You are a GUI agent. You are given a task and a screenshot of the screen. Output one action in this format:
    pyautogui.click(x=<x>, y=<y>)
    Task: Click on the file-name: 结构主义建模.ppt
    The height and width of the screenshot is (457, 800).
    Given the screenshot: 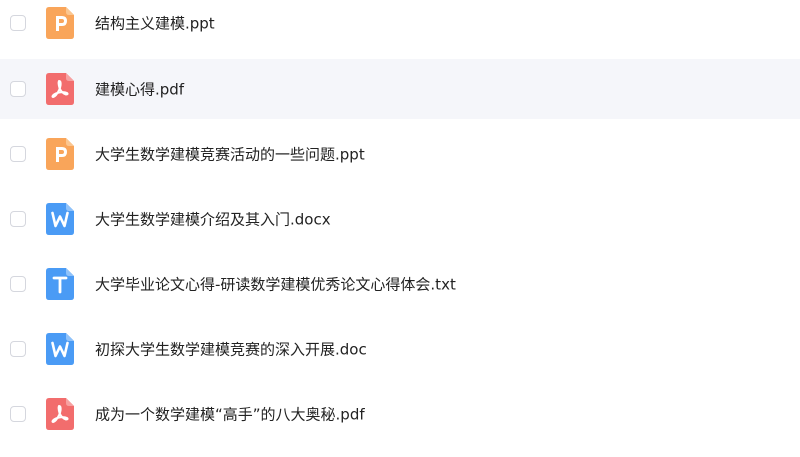 What is the action you would take?
    pyautogui.click(x=155, y=23)
    